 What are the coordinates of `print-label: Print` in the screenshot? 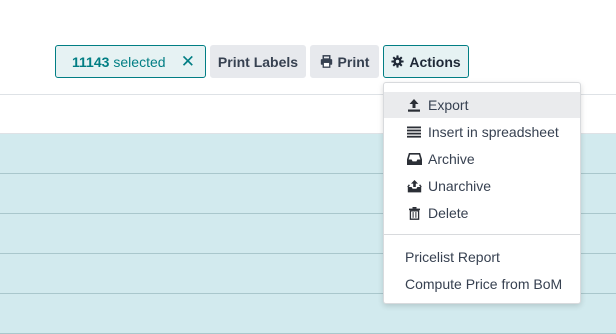 It's located at (353, 61).